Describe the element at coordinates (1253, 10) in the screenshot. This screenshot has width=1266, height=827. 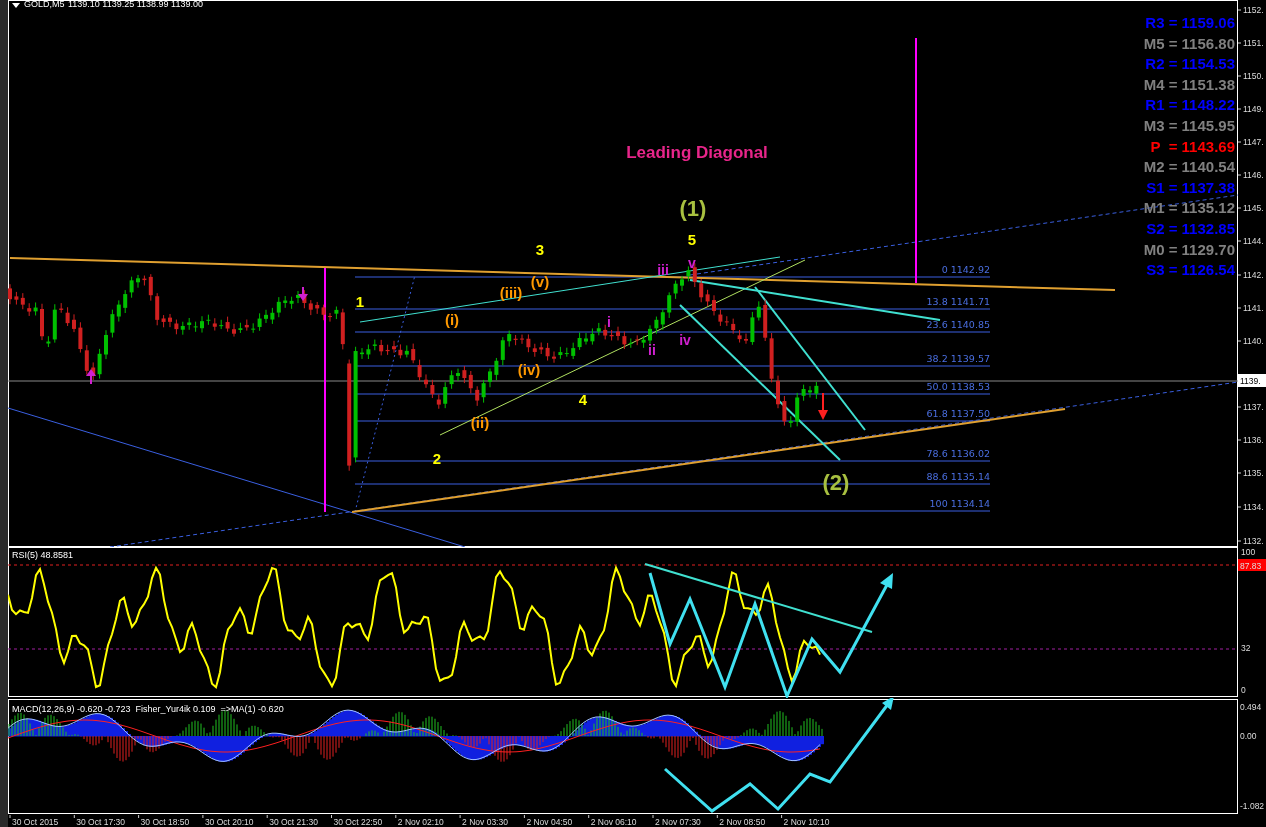
I see `axis-label: 1152.` at that location.